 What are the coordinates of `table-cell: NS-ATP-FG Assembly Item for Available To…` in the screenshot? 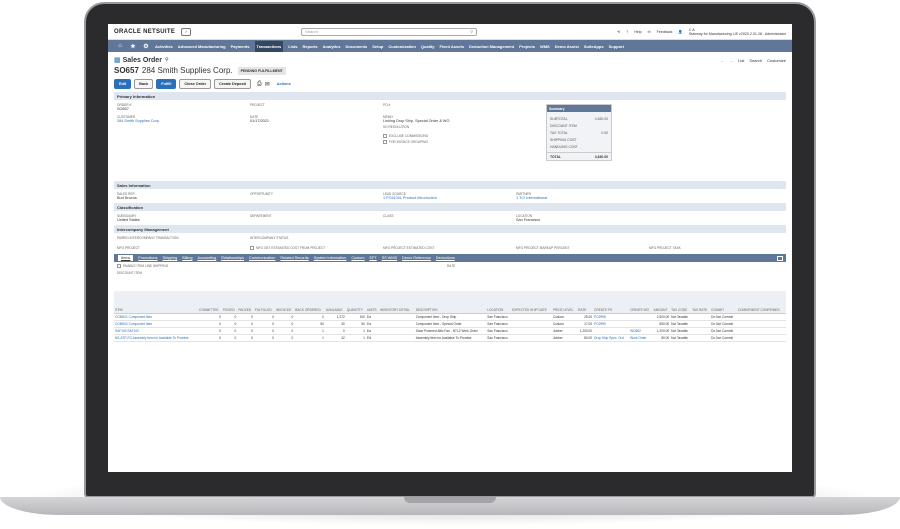 It's located at (156, 338).